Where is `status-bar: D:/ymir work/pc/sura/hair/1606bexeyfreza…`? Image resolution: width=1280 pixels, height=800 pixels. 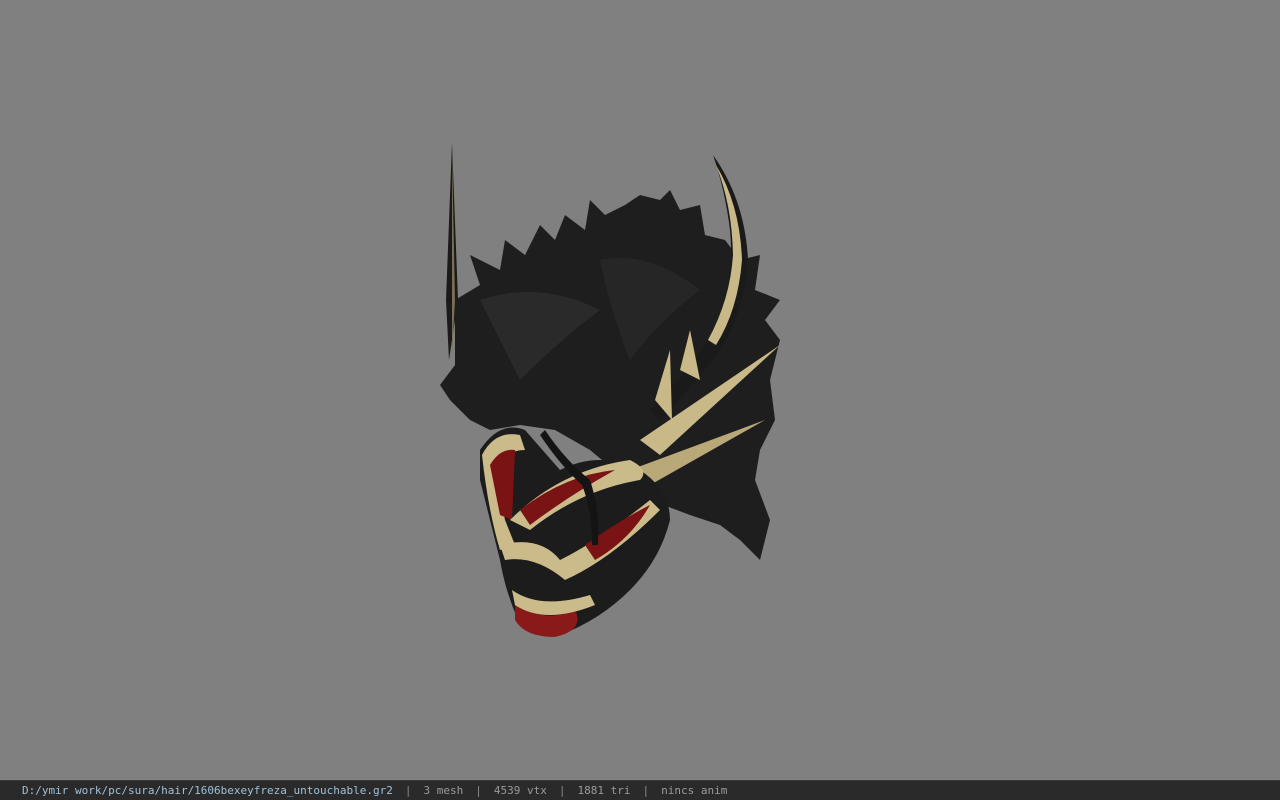 status-bar: D:/ymir work/pc/sura/hair/1606bexeyfreza… is located at coordinates (640, 790).